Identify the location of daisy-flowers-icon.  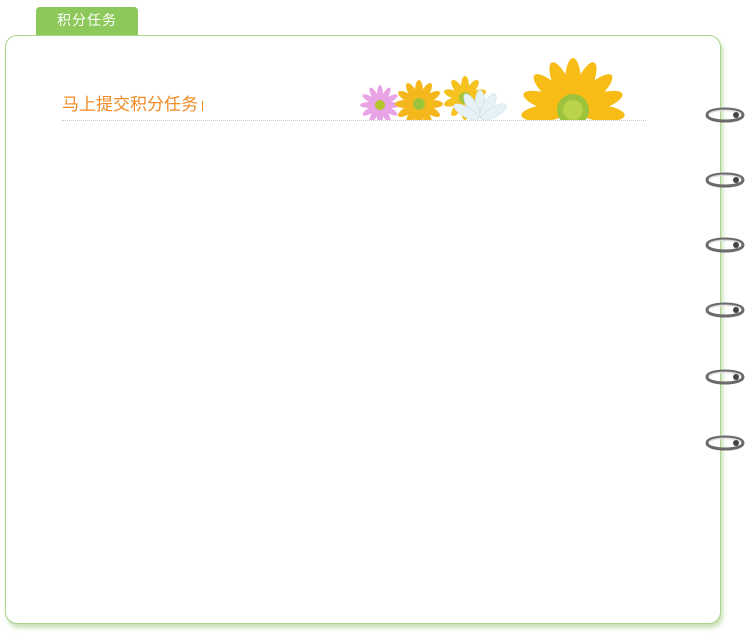
(505, 89).